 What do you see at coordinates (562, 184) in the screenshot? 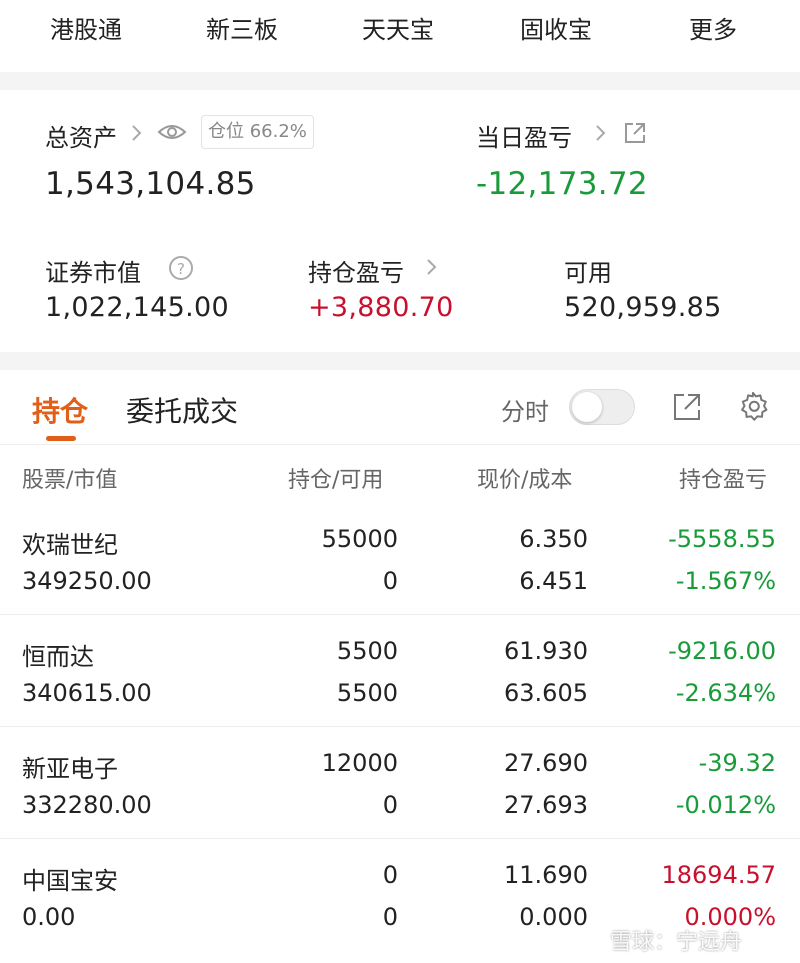
I see `daily-pnl-value: -12,173.72` at bounding box center [562, 184].